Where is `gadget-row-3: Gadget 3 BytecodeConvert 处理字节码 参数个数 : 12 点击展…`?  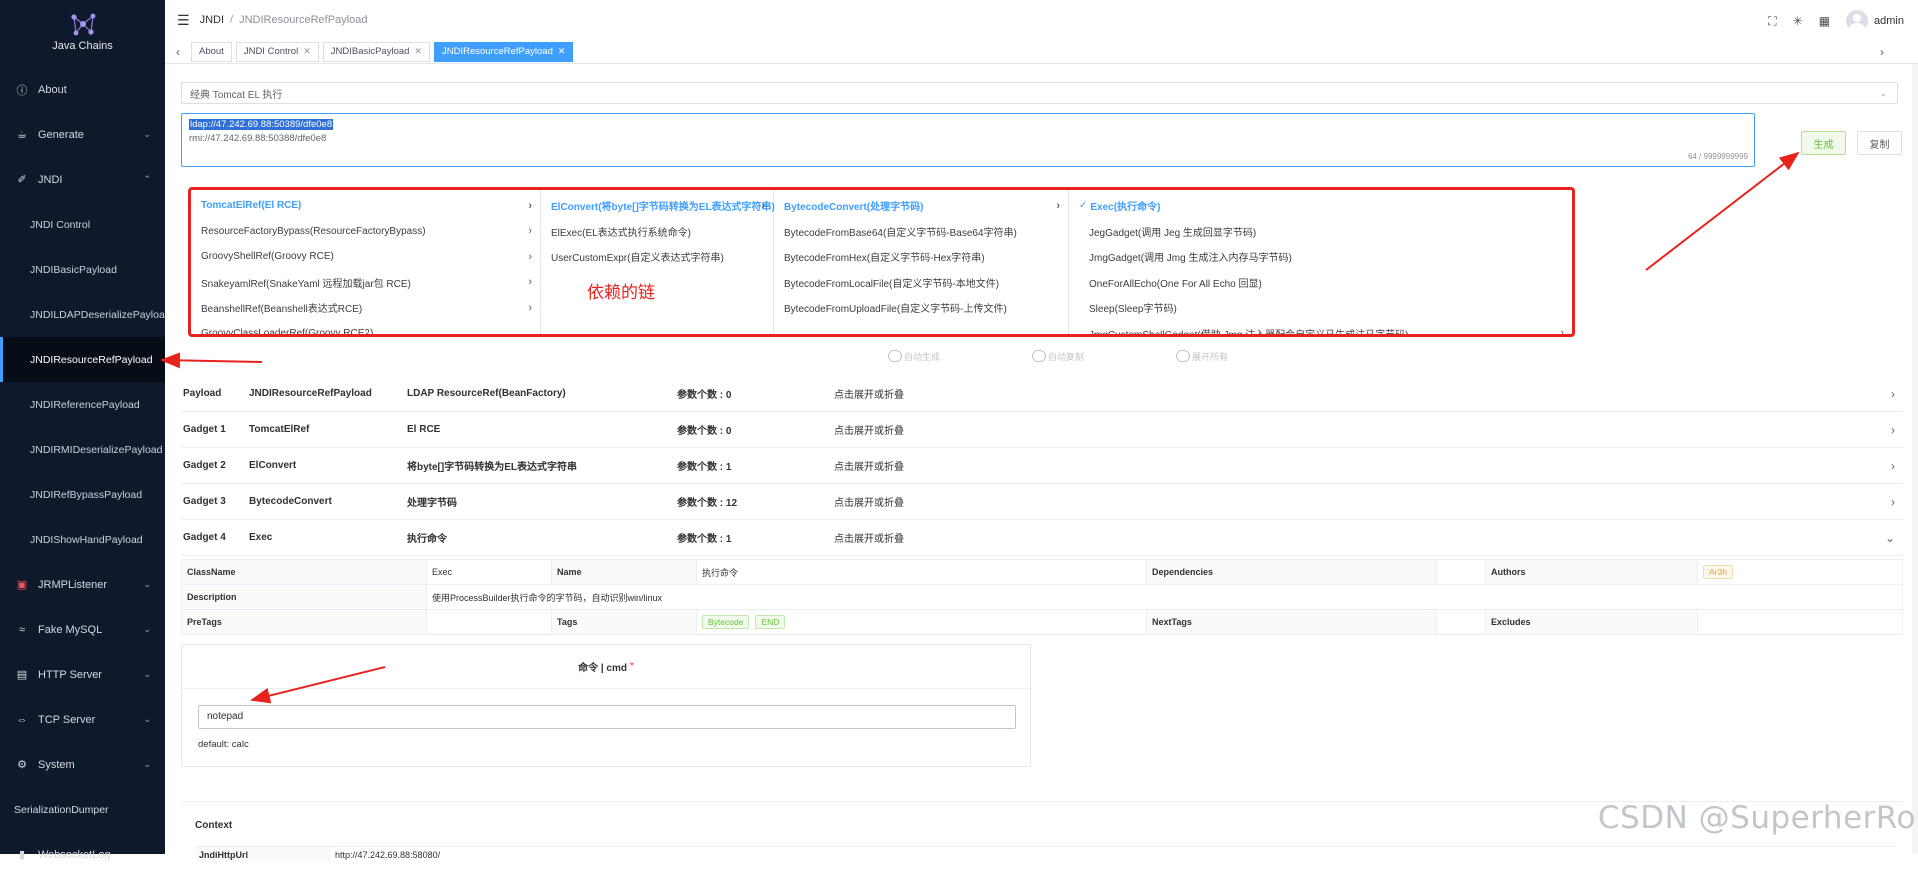 gadget-row-3: Gadget 3 BytecodeConvert 处理字节码 参数个数 : 12 点击展… is located at coordinates (1042, 502).